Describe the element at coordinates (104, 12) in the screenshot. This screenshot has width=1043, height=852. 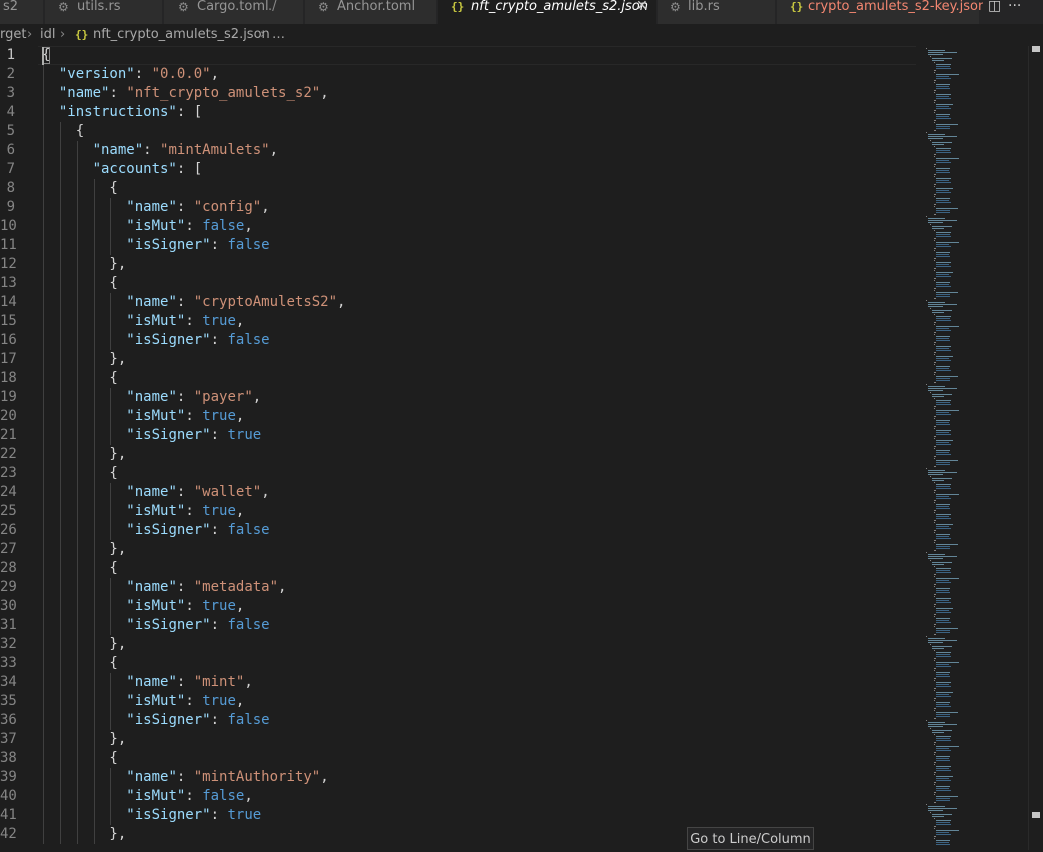
I see `tab-utils-rs: ⚙ utils.rs` at that location.